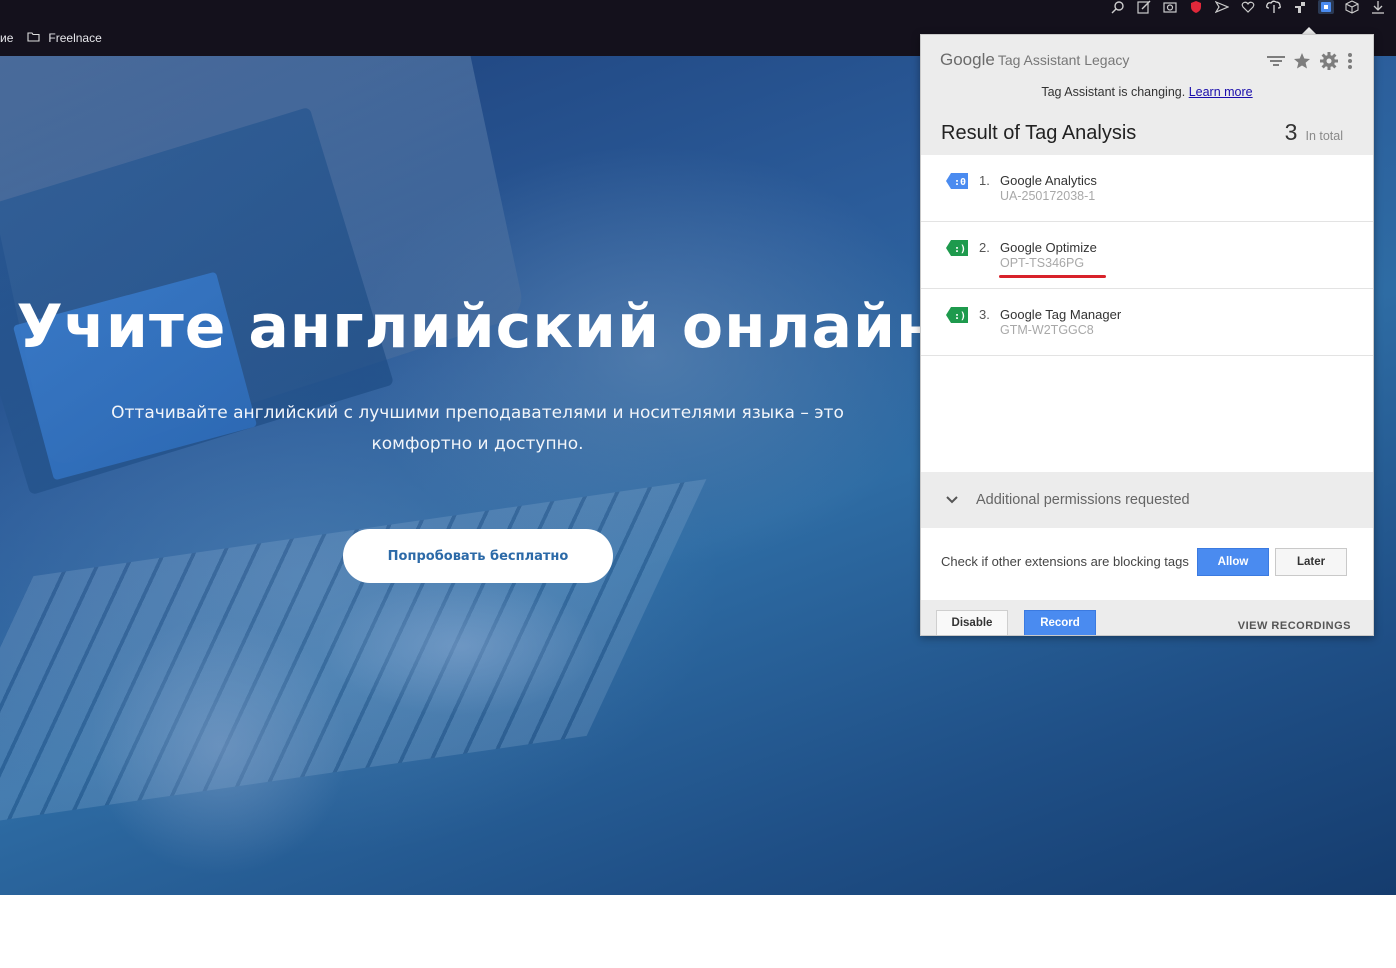 Image resolution: width=1396 pixels, height=968 pixels. Describe the element at coordinates (972, 622) in the screenshot. I see `disable-button: Disable` at that location.